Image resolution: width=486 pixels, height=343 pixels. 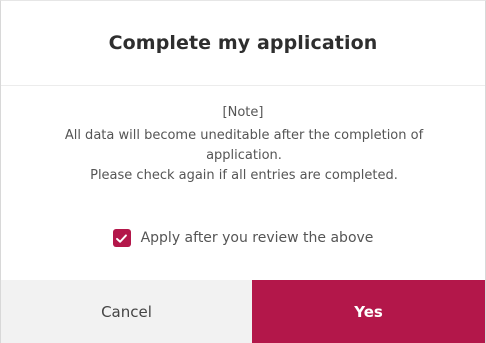 I want to click on note-line: application., so click(x=244, y=155).